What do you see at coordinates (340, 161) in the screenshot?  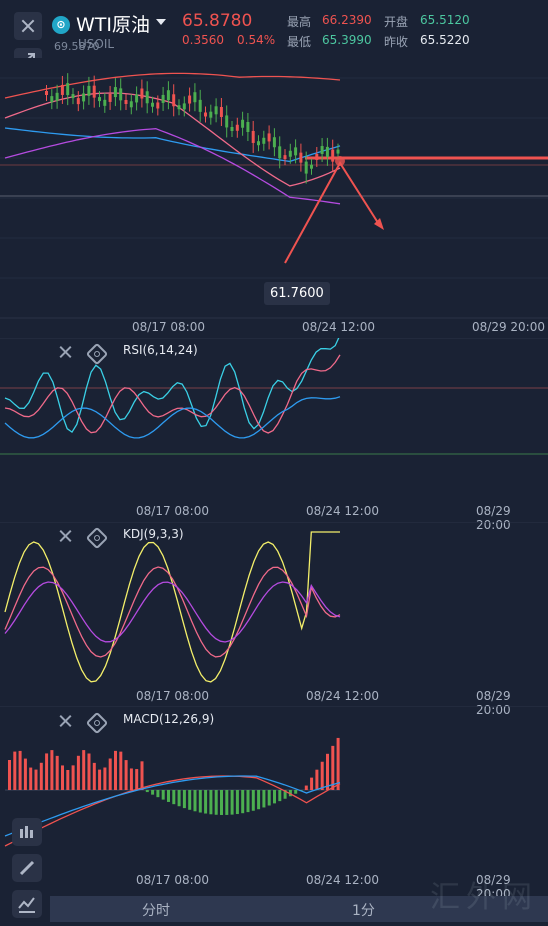 I see `current-price-dot` at bounding box center [340, 161].